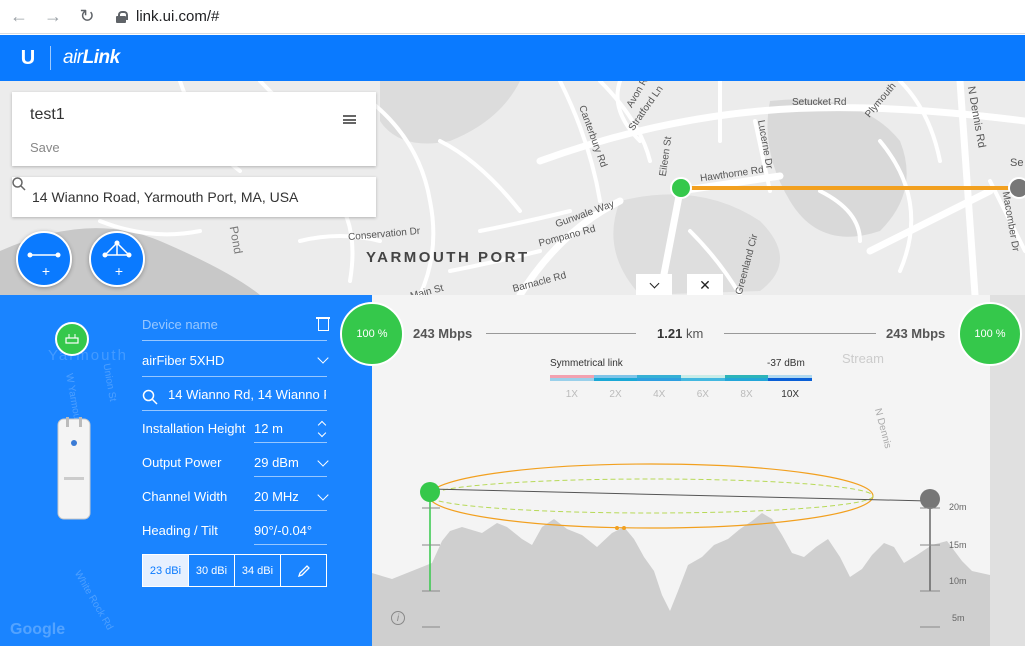 The image size is (1025, 646). I want to click on output-power-select: 29 dBm, so click(276, 462).